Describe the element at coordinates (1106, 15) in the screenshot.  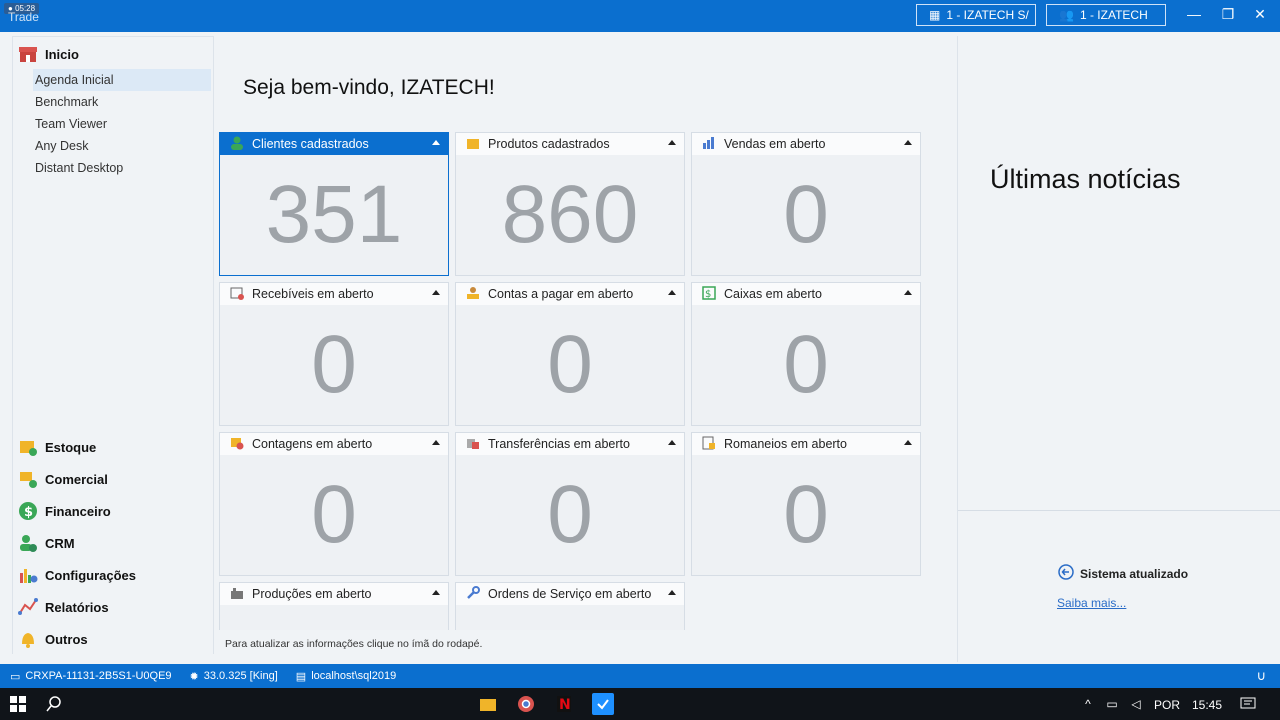
I see `user-button: 👥 1 - IZATECH` at that location.